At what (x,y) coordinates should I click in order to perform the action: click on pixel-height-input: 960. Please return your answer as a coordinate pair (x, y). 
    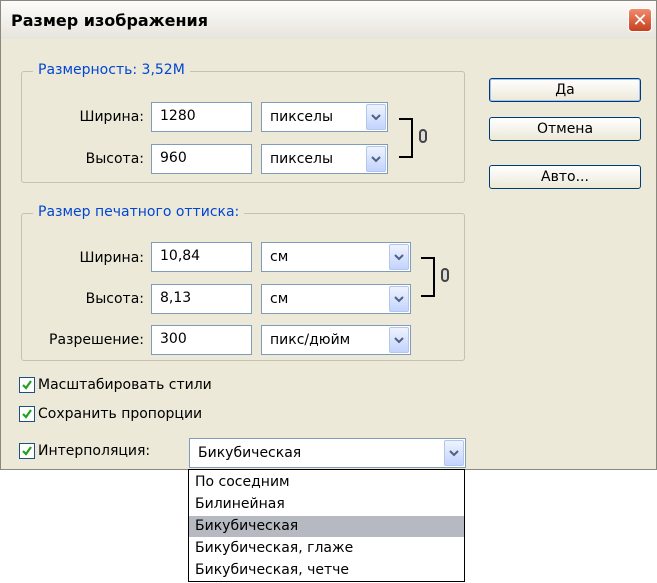
    Looking at the image, I should click on (201, 159).